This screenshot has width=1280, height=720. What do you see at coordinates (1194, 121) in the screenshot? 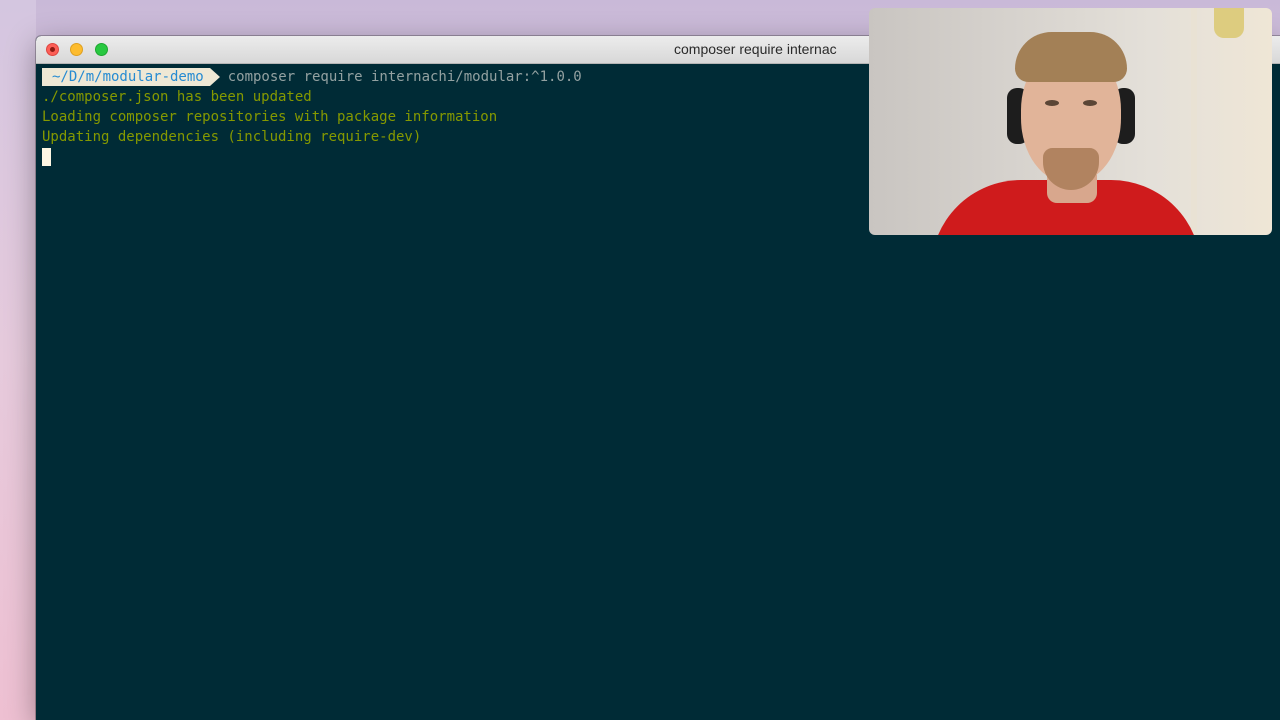
I see `background-shelf` at bounding box center [1194, 121].